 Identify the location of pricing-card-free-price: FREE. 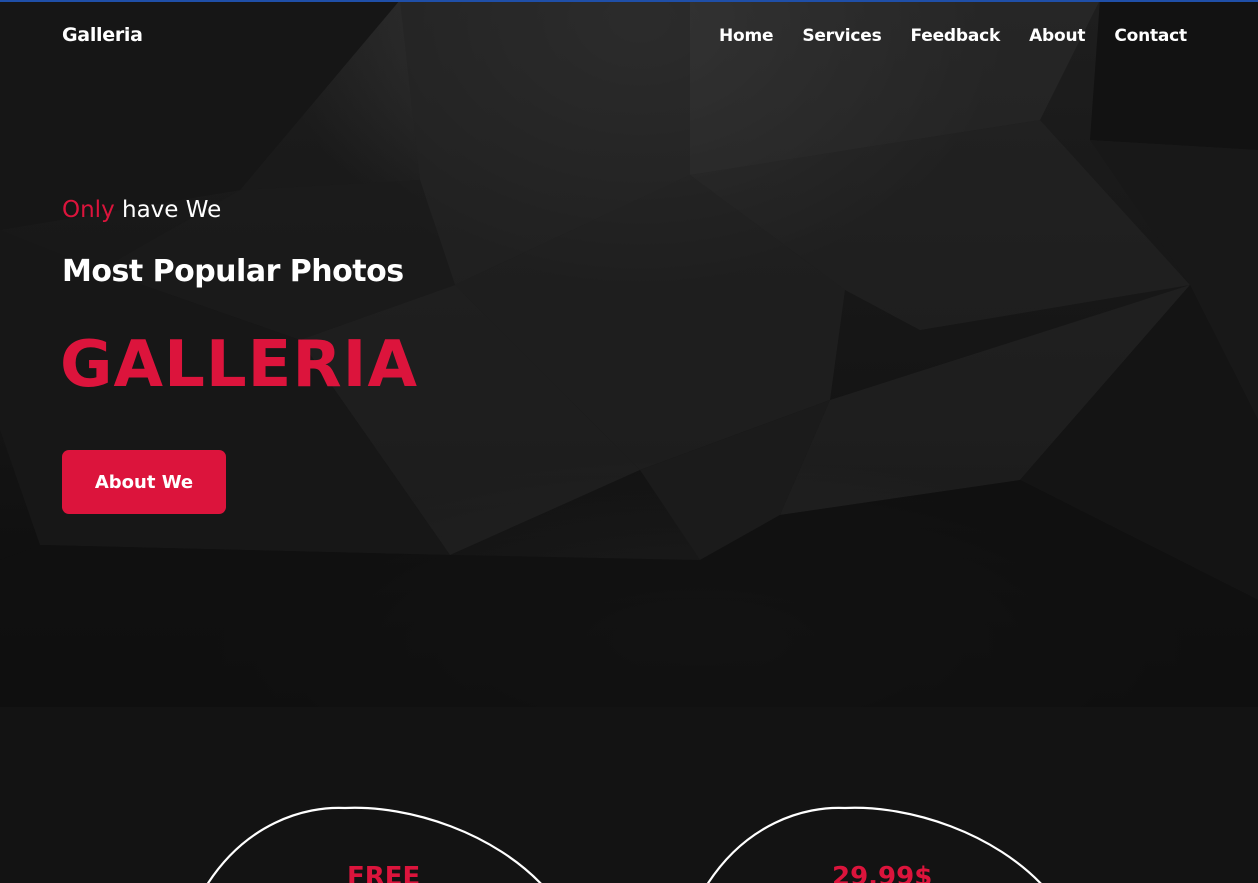
(384, 872).